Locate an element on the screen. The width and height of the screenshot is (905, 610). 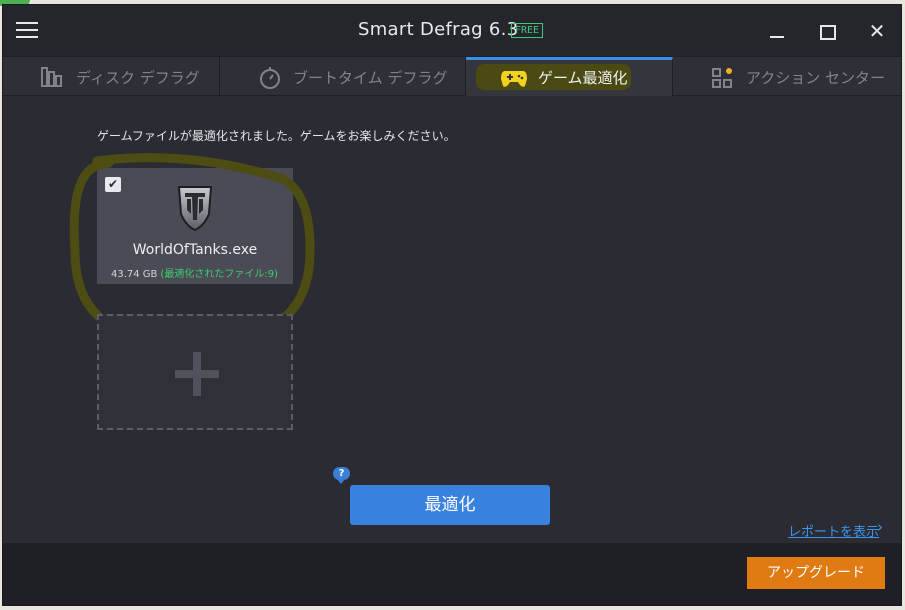
close-icon: ✕ is located at coordinates (877, 31).